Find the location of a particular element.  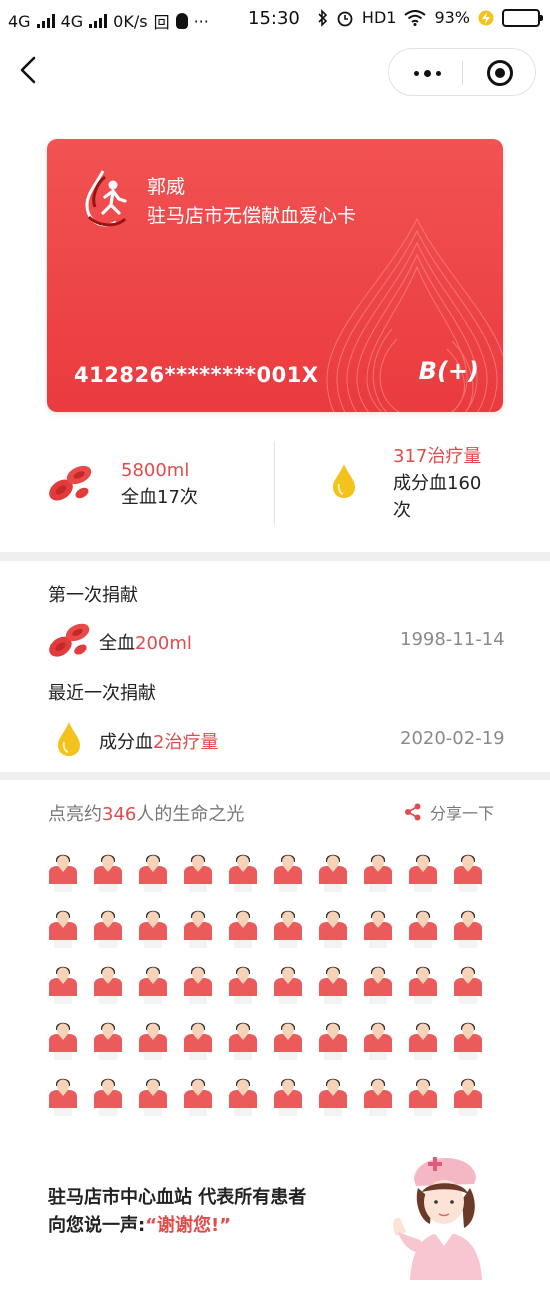

thanks-quote: “谢谢您!” is located at coordinates (188, 1225).